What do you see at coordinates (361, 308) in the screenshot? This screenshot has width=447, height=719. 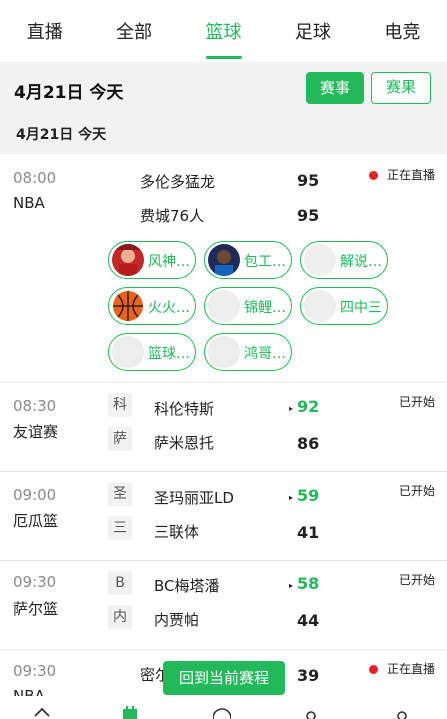 I see `streamer-name: 四中三` at bounding box center [361, 308].